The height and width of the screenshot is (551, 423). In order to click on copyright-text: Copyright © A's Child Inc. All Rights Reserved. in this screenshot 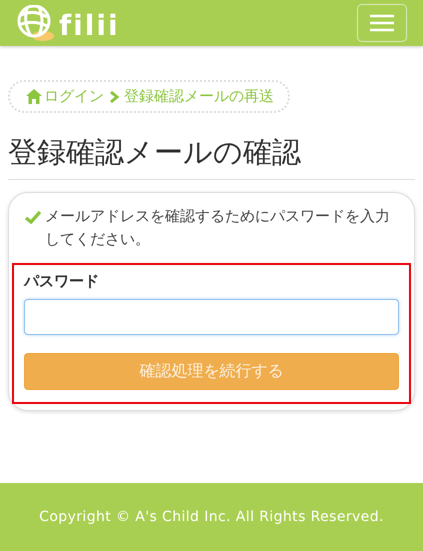, I will do `click(211, 517)`.